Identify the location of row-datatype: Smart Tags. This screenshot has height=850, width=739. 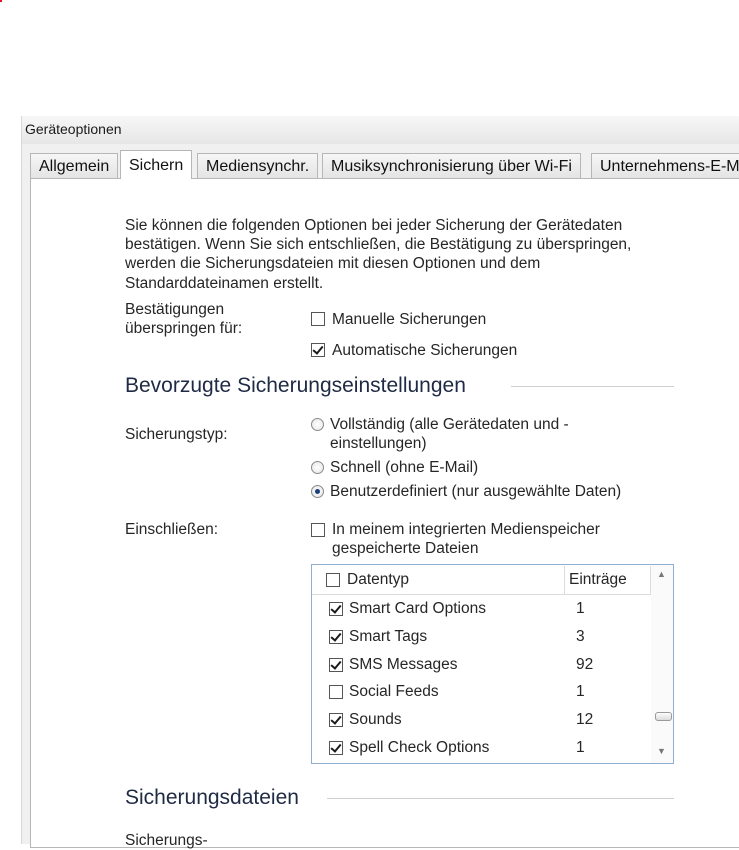
(388, 636).